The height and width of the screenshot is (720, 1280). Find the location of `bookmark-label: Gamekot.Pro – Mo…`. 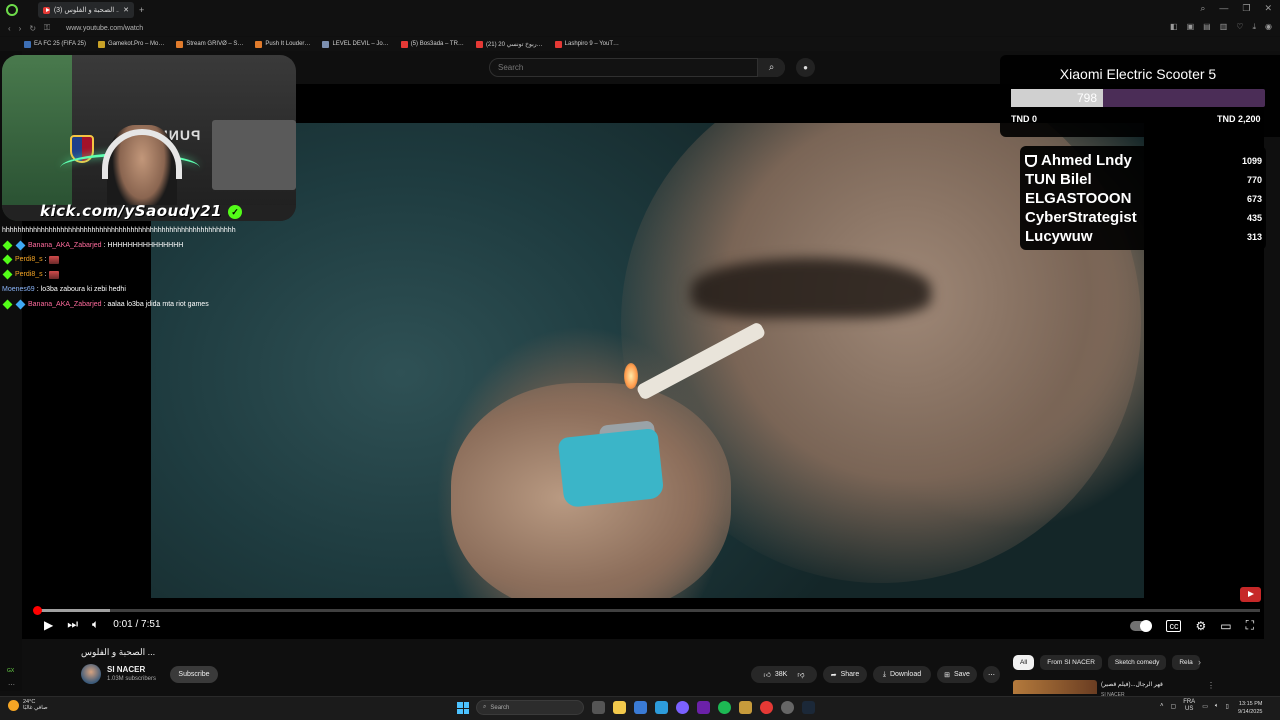

bookmark-label: Gamekot.Pro – Mo… is located at coordinates (136, 44).